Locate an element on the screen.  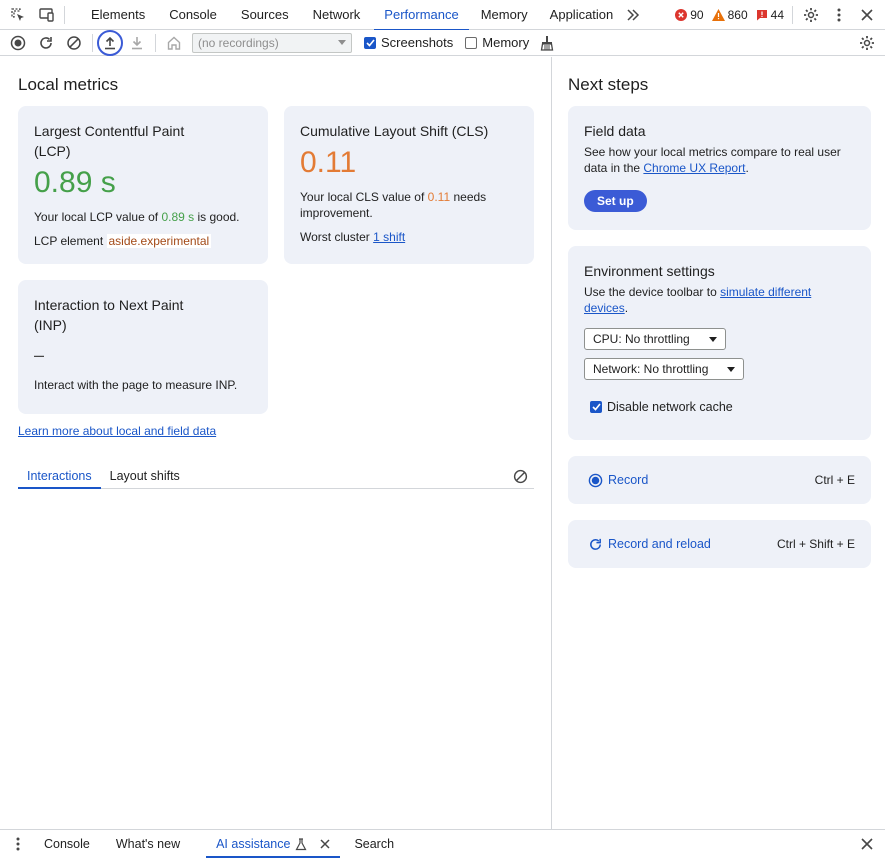
cls-value: 0.11 is located at coordinates (328, 162).